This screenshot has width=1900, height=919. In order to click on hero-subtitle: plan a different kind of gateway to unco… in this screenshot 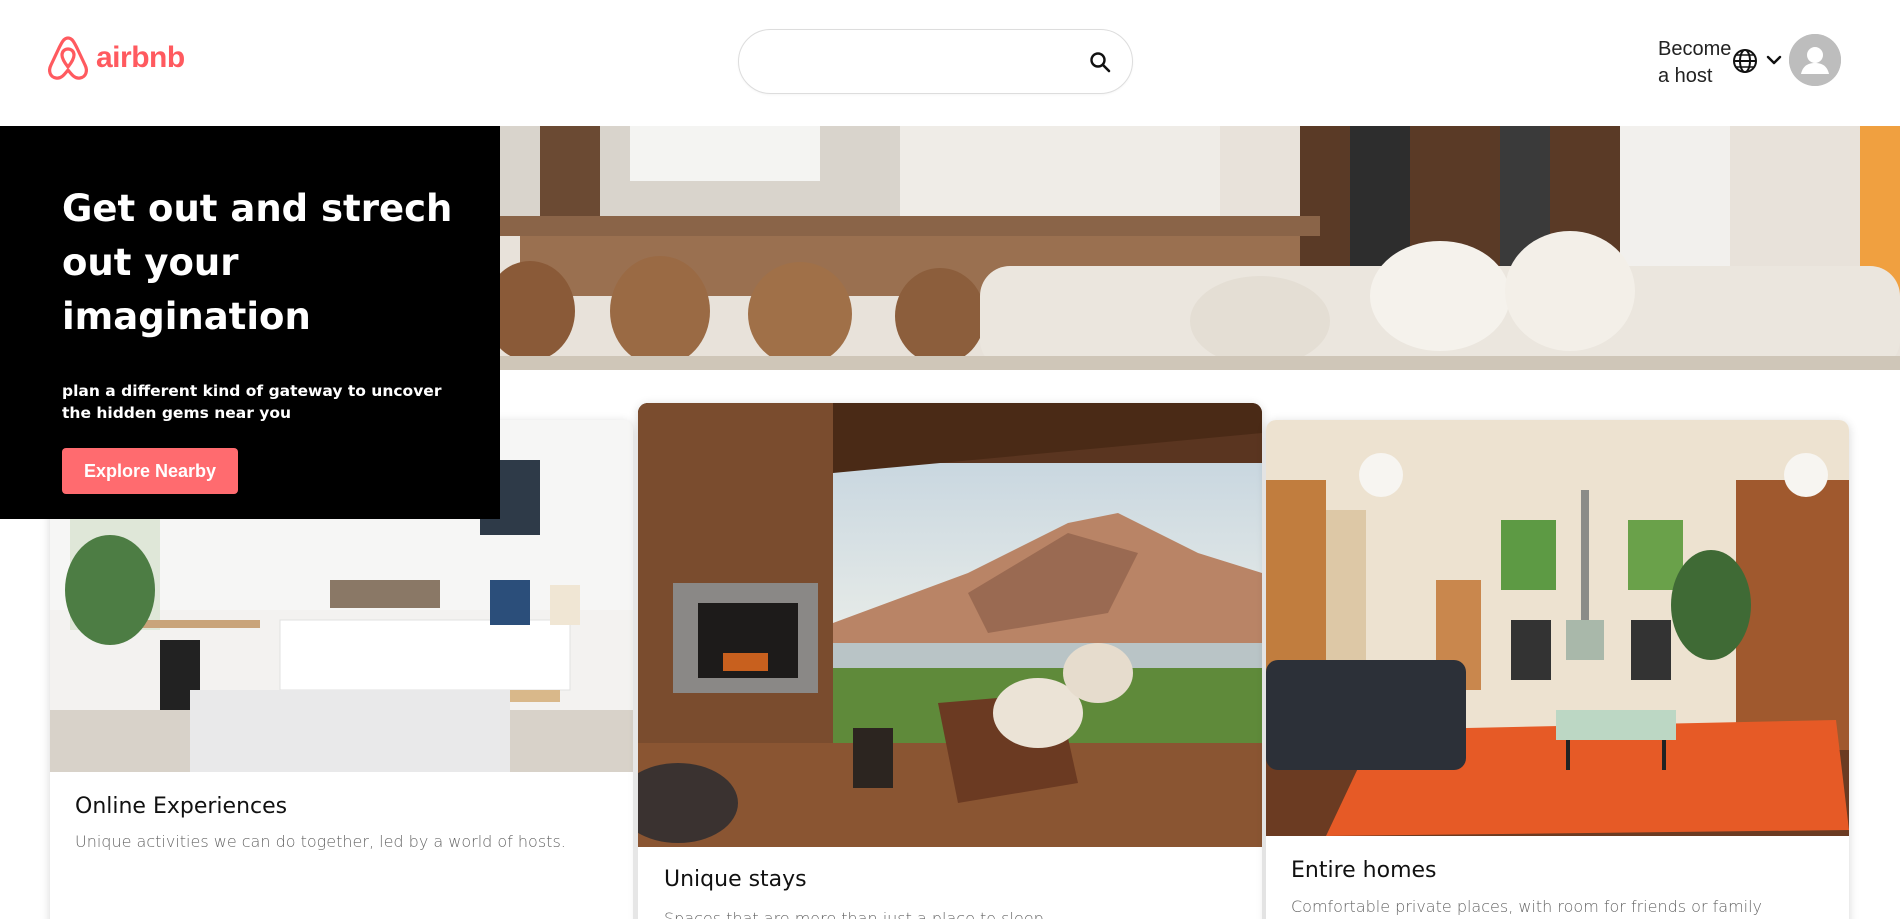, I will do `click(252, 402)`.